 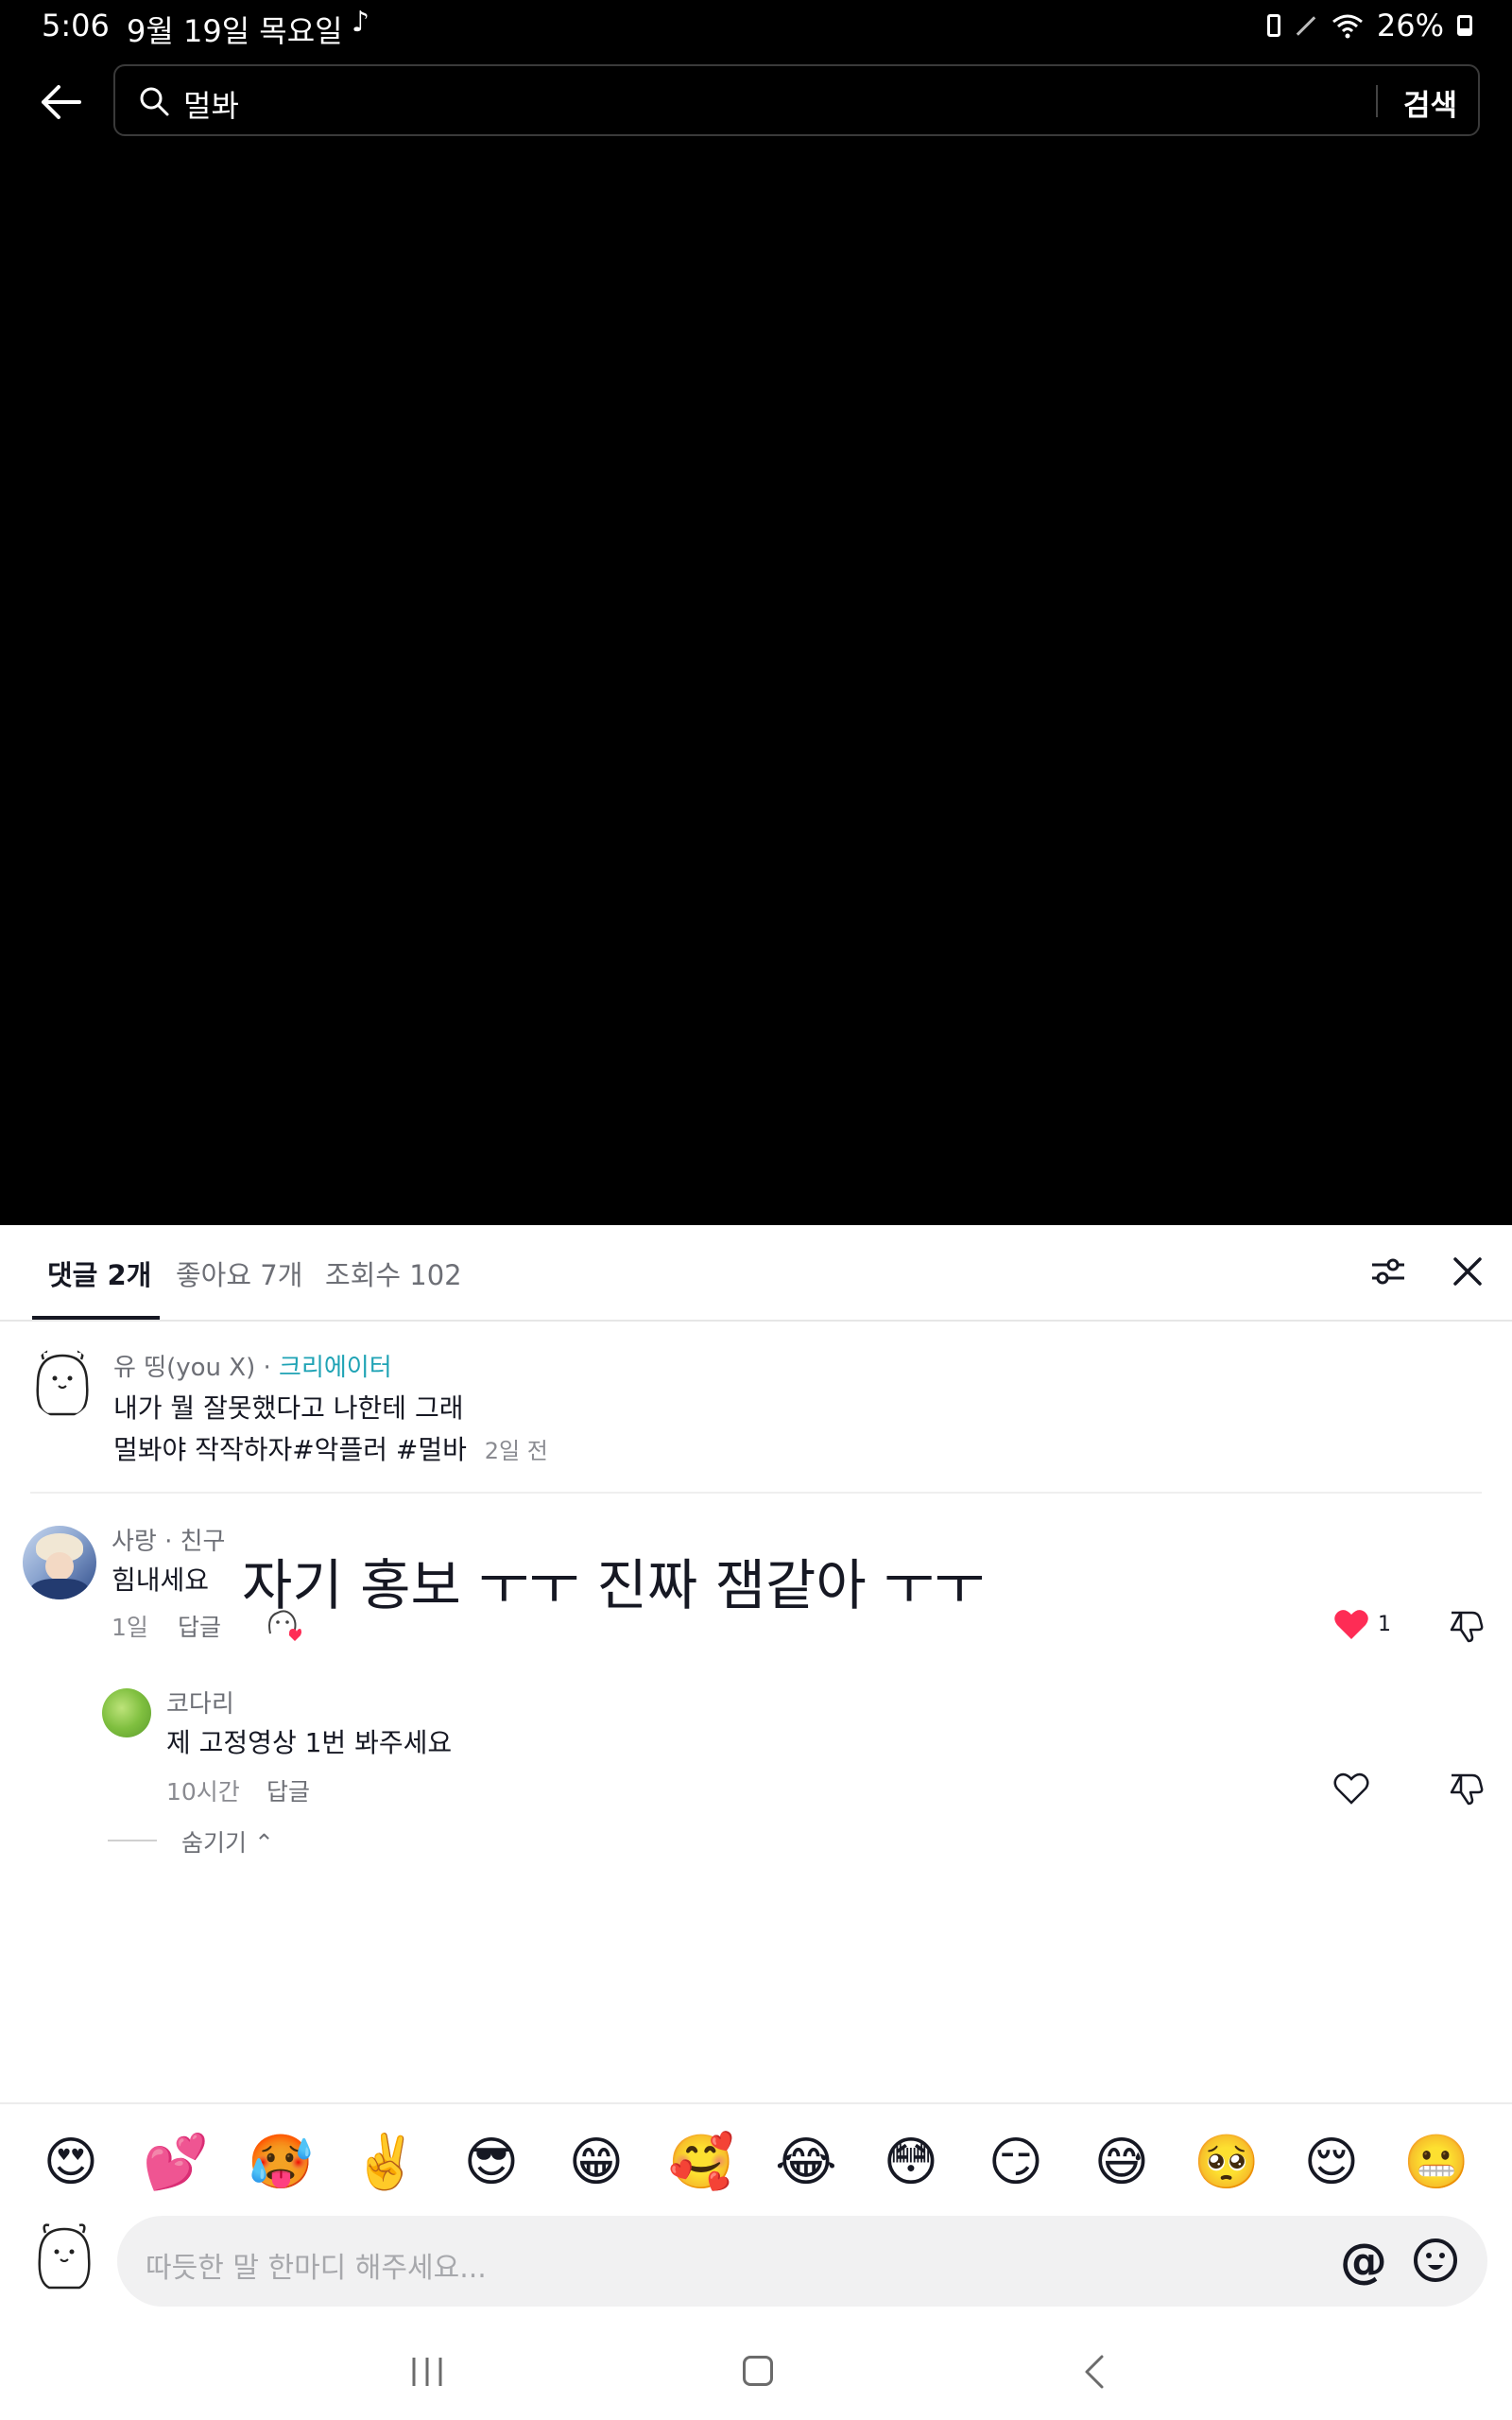 I want to click on reply-user-avatar, so click(x=126, y=1712).